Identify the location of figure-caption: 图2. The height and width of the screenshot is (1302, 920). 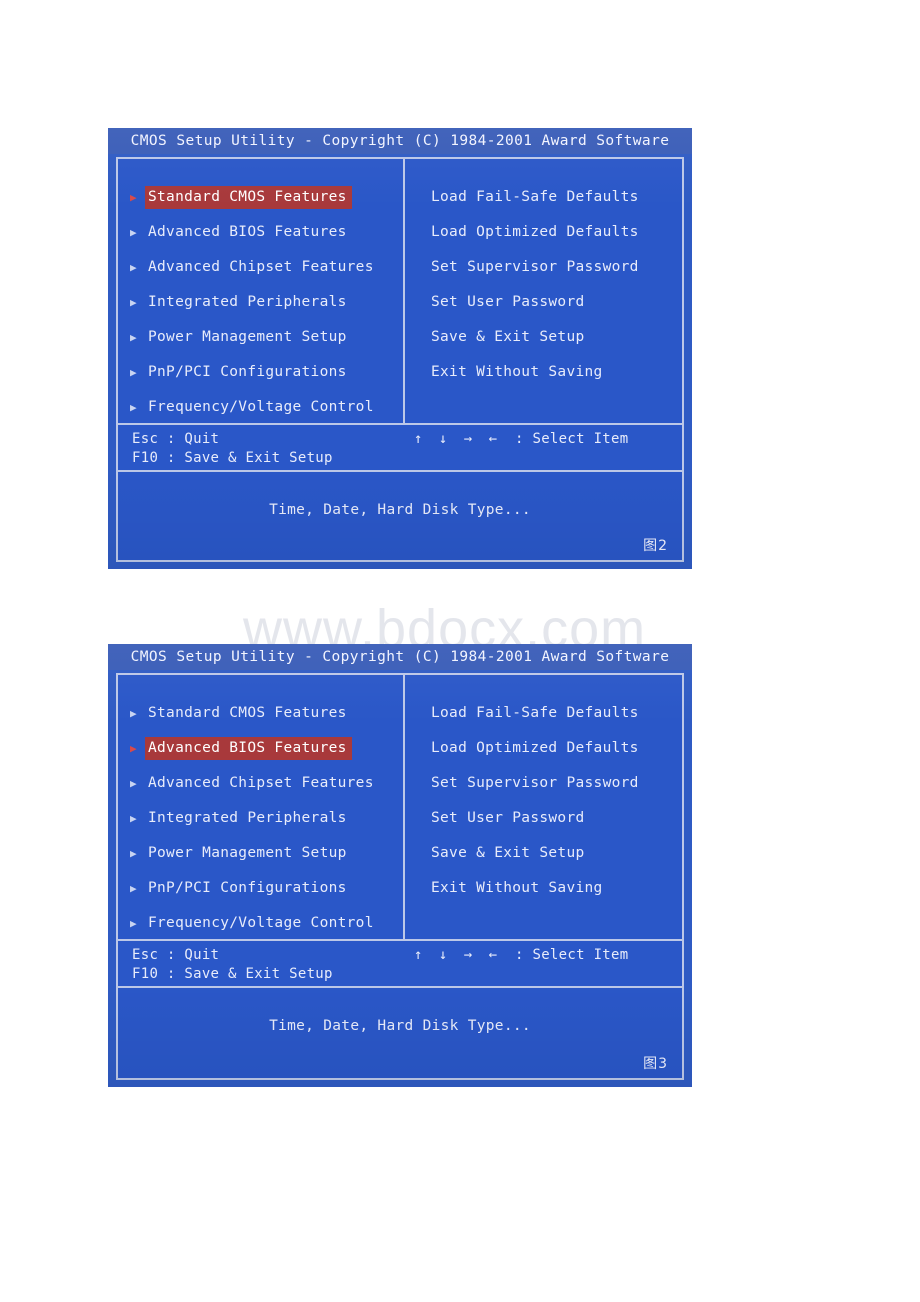
(655, 546).